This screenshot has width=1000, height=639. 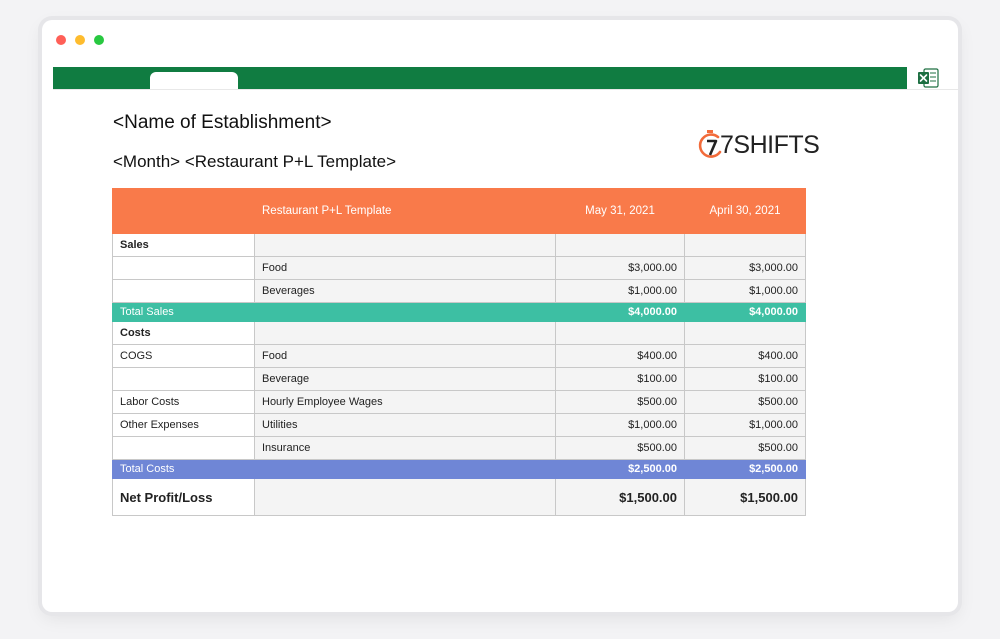 I want to click on ribbon-divider, so click(x=505, y=89).